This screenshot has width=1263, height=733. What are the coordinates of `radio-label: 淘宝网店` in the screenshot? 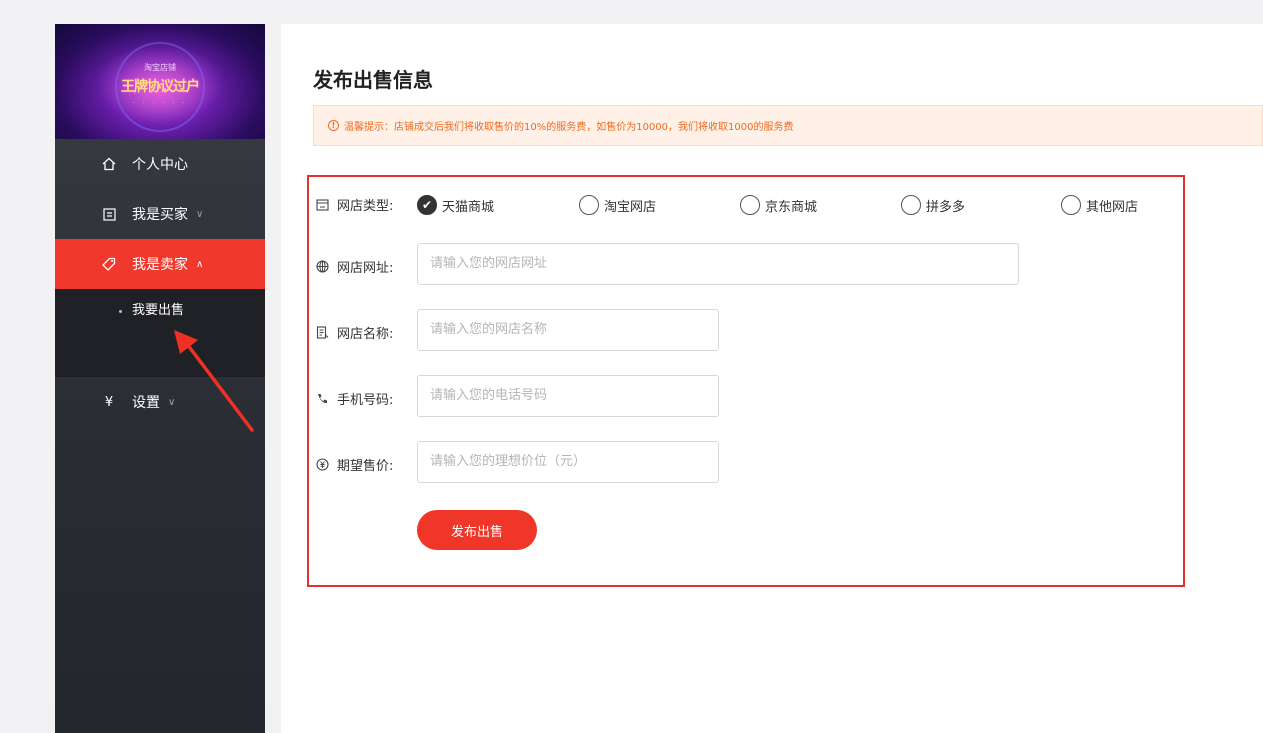 It's located at (630, 207).